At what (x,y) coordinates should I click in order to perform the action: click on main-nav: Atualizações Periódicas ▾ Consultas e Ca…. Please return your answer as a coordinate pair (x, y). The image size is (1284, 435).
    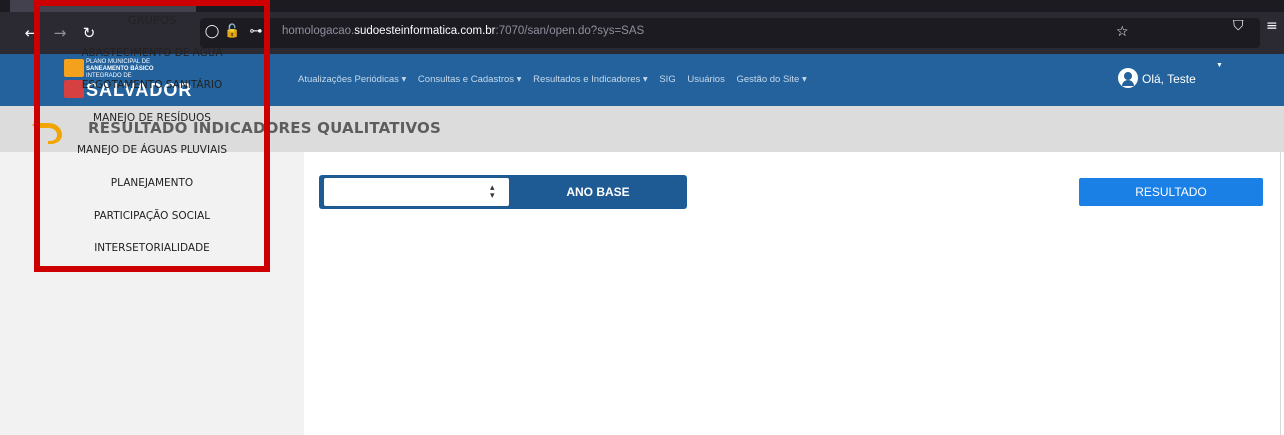
    Looking at the image, I should click on (557, 79).